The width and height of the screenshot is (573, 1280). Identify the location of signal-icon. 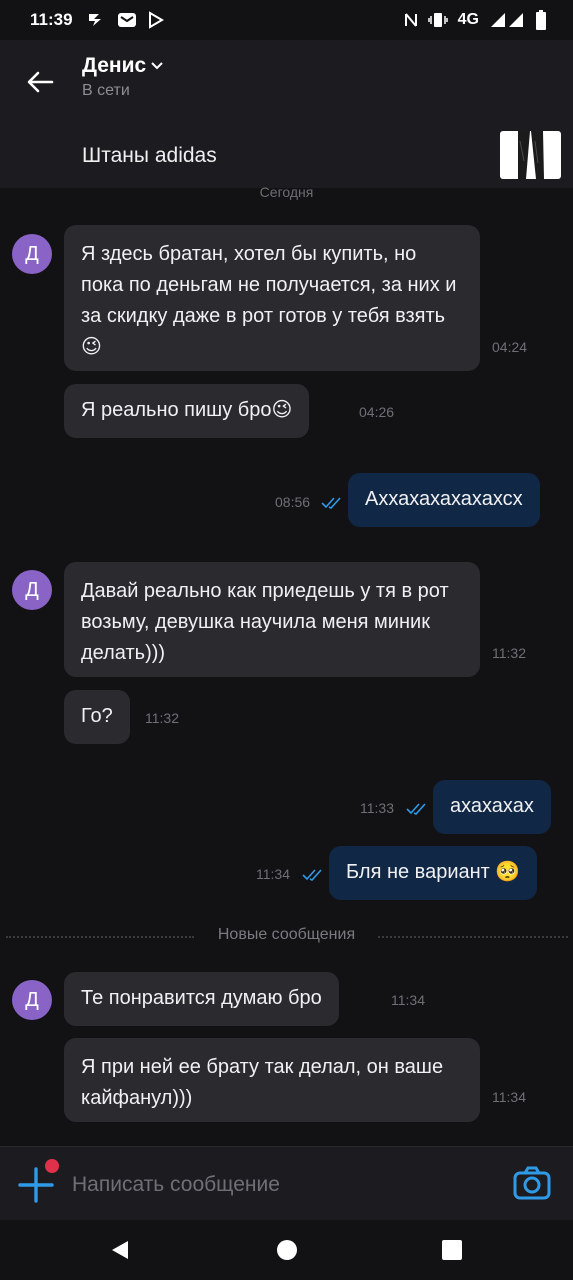
(507, 20).